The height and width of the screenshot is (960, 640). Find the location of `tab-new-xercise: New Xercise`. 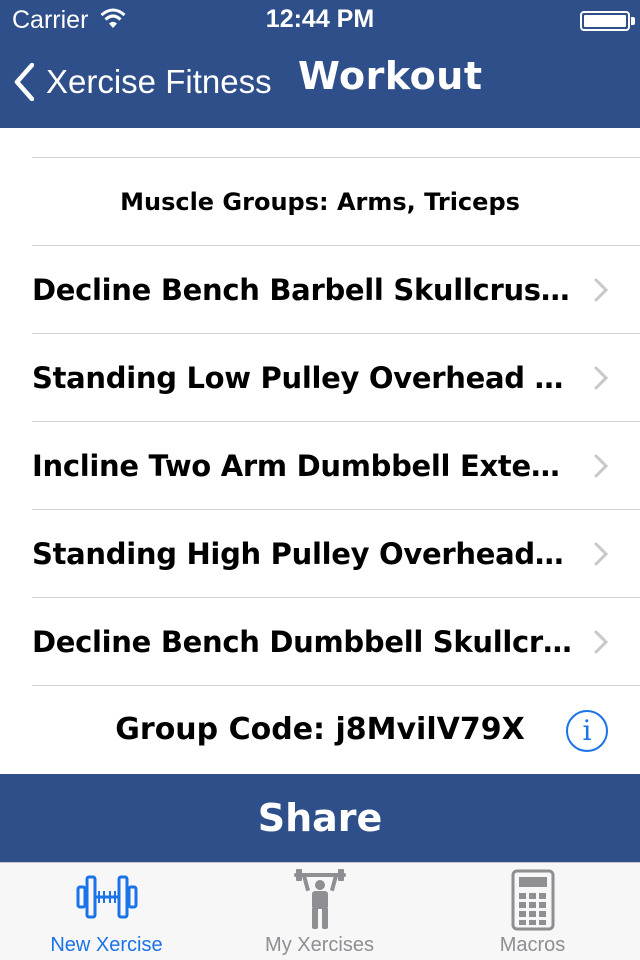

tab-new-xercise: New Xercise is located at coordinates (106, 911).